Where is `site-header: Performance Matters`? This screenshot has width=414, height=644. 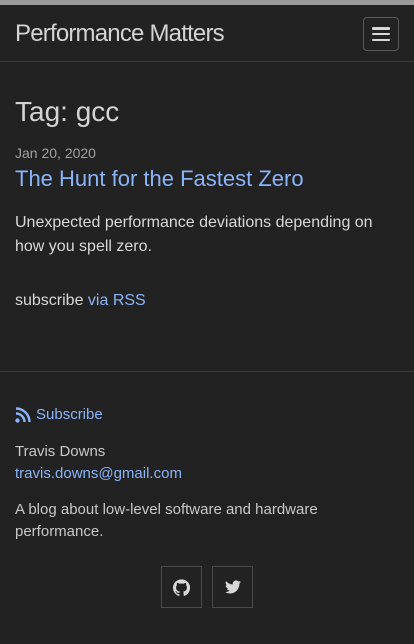
site-header: Performance Matters is located at coordinates (207, 33).